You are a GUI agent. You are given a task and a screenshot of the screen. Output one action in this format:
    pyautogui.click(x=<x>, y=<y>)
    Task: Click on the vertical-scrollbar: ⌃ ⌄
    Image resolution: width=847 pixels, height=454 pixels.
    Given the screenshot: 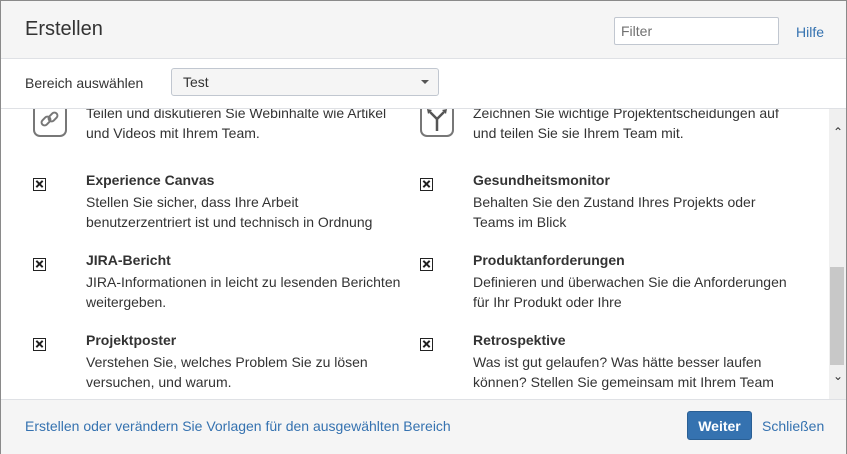 What is the action you would take?
    pyautogui.click(x=837, y=254)
    